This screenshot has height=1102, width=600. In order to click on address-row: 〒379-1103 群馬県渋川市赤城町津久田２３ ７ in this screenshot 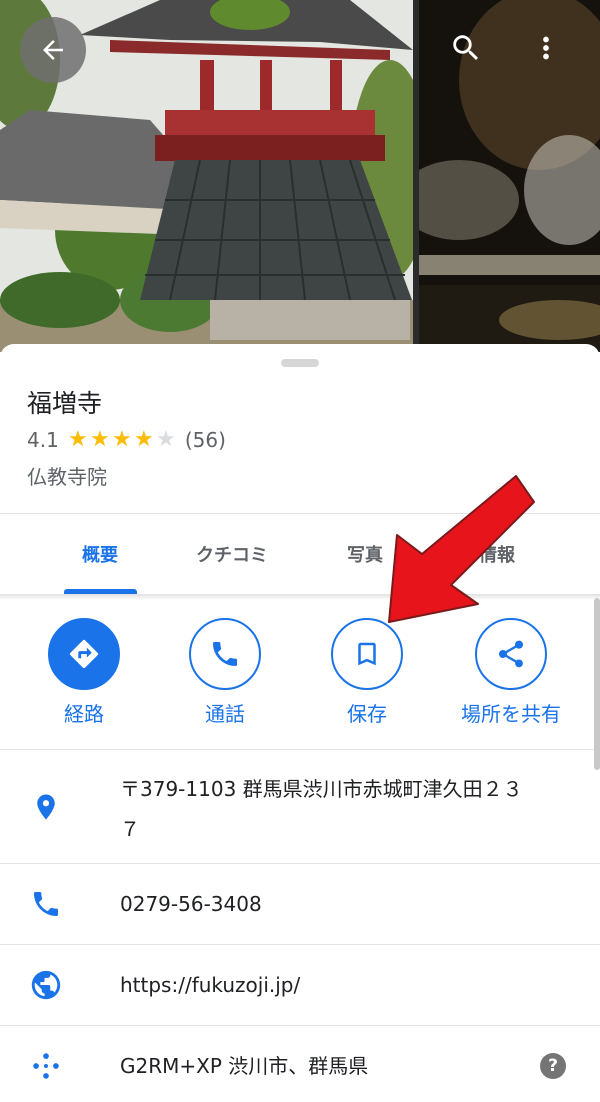, I will do `click(300, 816)`.